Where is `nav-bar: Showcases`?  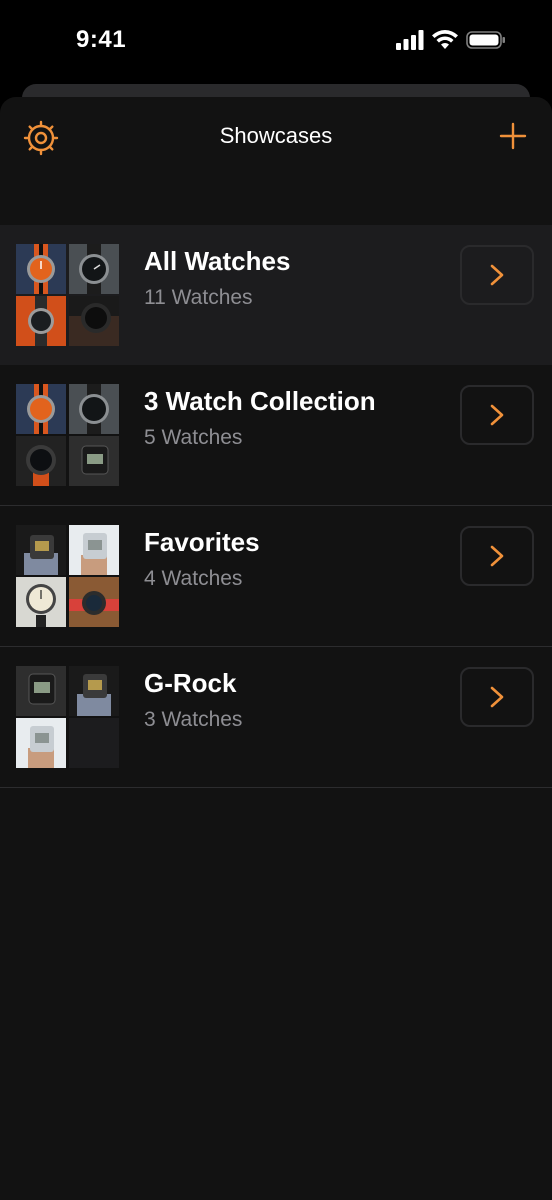
nav-bar: Showcases is located at coordinates (276, 137).